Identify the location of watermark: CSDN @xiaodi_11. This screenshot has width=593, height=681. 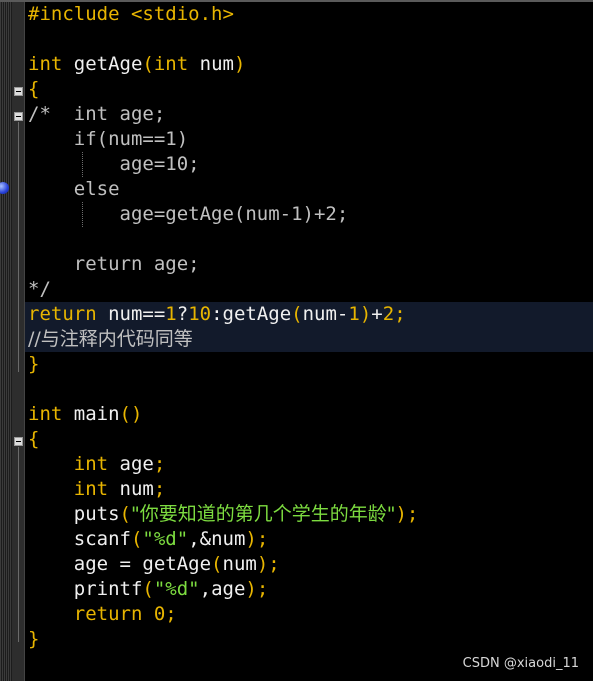
(520, 663).